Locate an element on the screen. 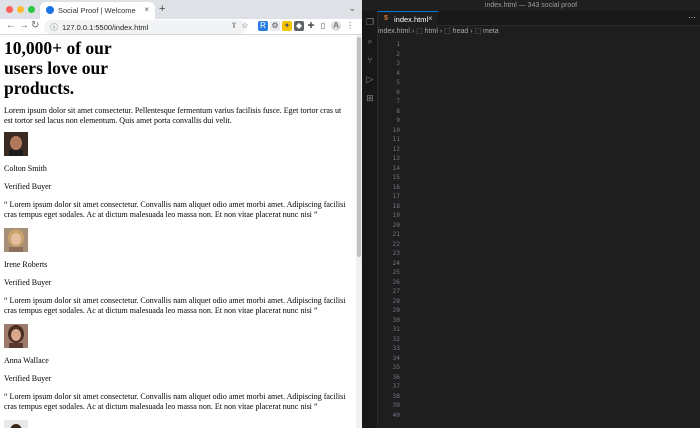 The width and height of the screenshot is (700, 428). address-bar: ⓘ 127.0.0.1:5500/index.html is located at coordinates (145, 27).